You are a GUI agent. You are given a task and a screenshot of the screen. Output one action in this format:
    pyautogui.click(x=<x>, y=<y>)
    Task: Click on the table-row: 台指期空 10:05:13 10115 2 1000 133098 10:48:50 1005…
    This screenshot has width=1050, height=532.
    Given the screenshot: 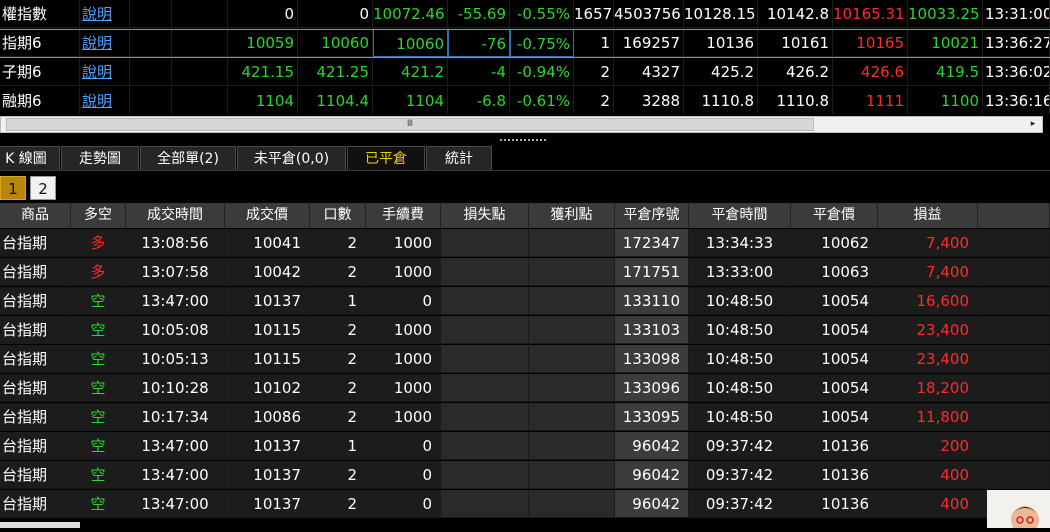 What is the action you would take?
    pyautogui.click(x=525, y=359)
    